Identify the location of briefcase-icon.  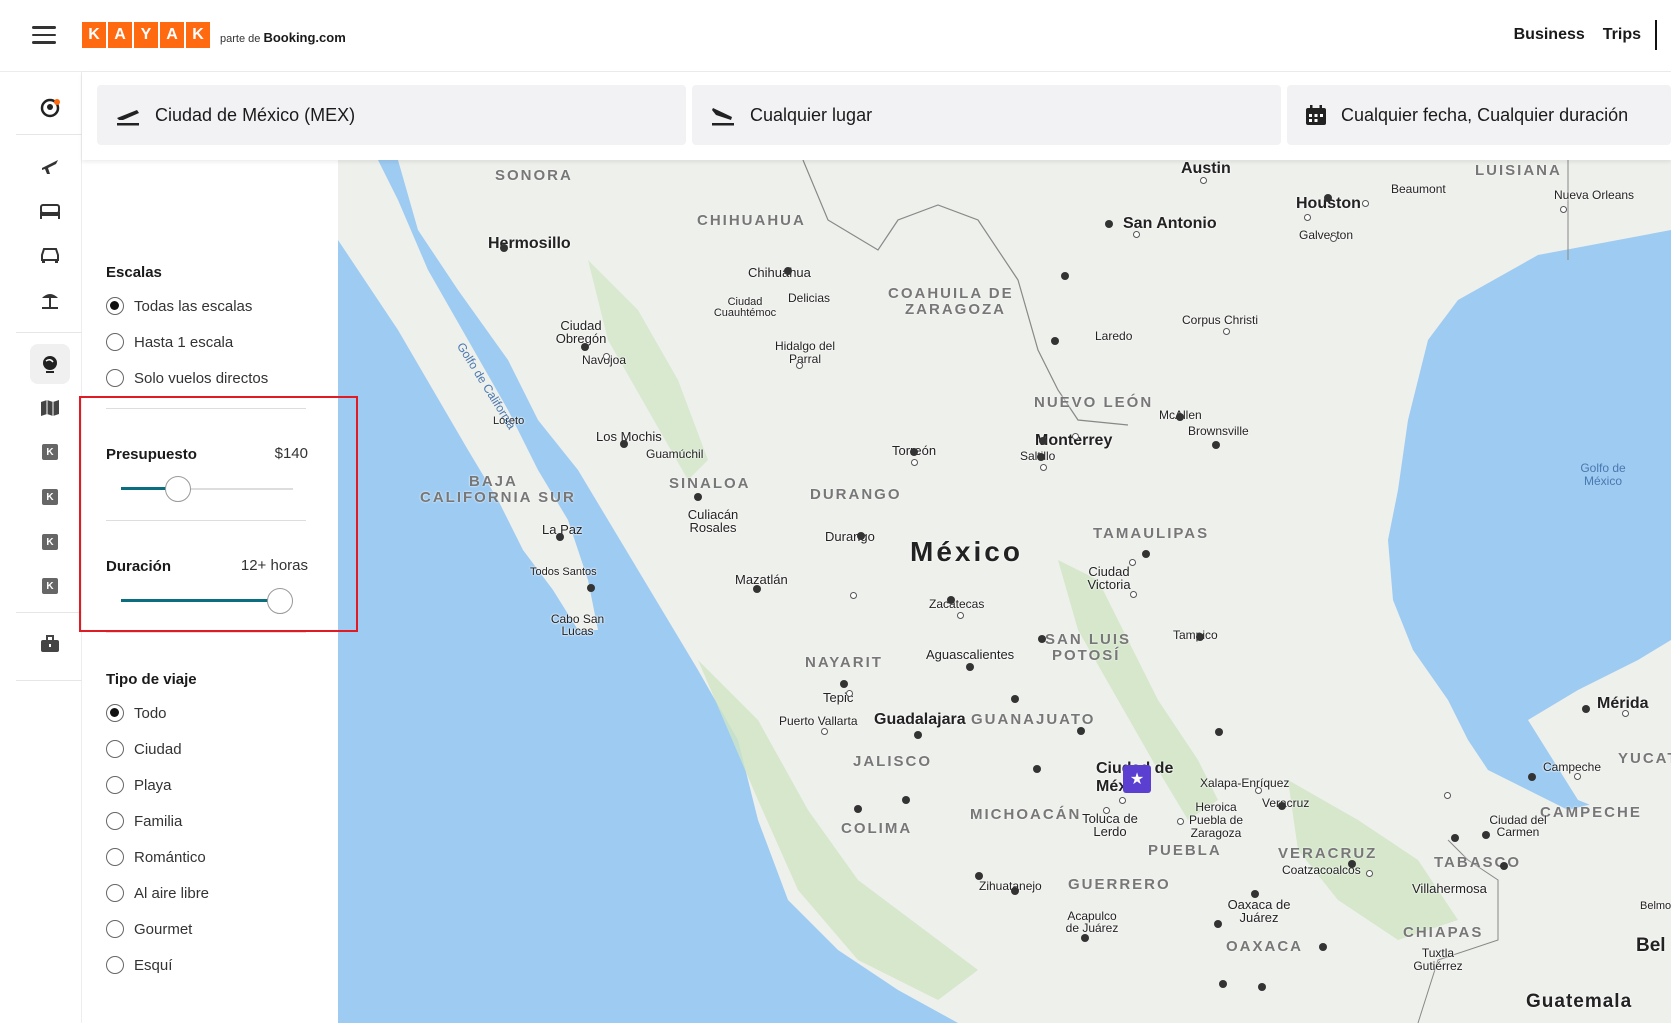
(50, 644).